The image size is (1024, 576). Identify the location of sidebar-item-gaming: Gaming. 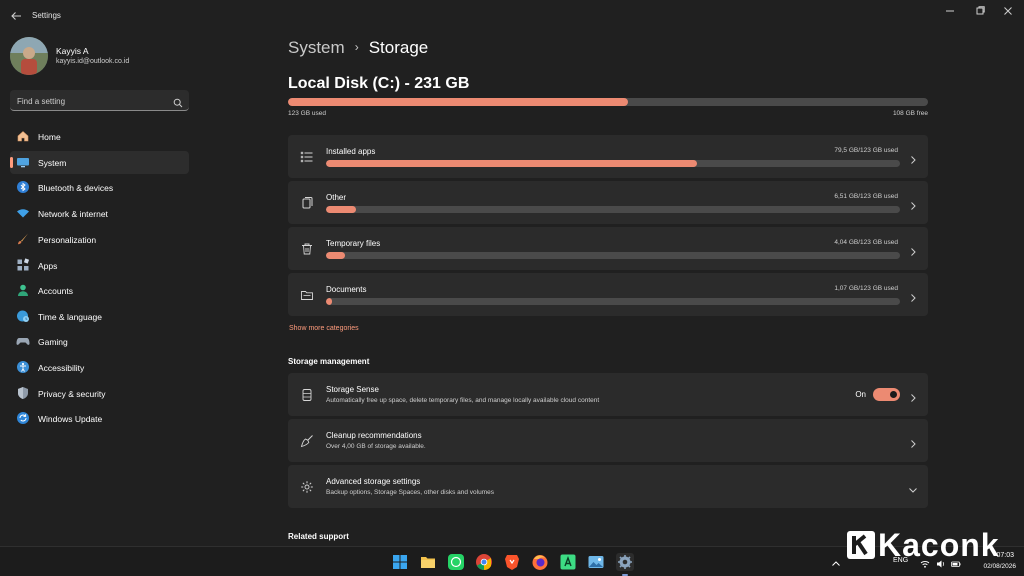
(99, 341).